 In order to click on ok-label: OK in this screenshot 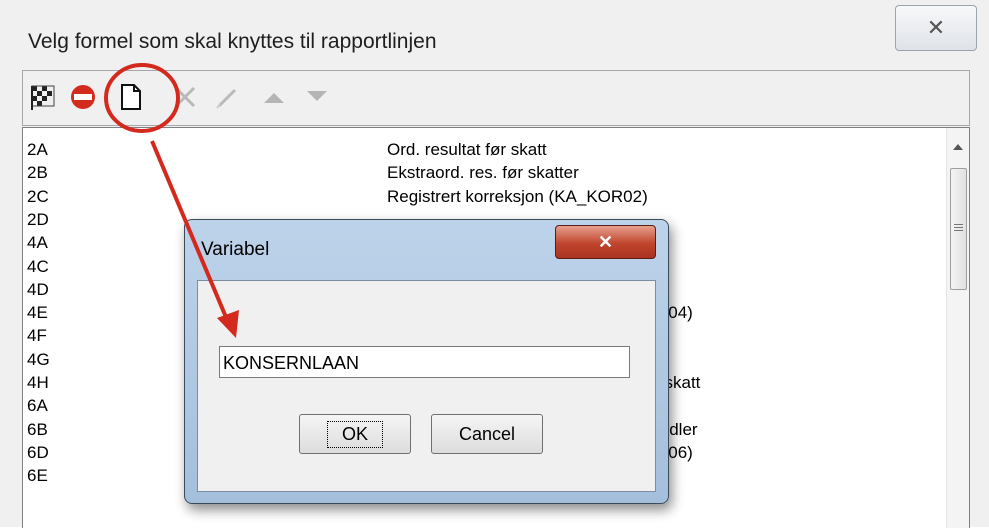, I will do `click(354, 434)`.